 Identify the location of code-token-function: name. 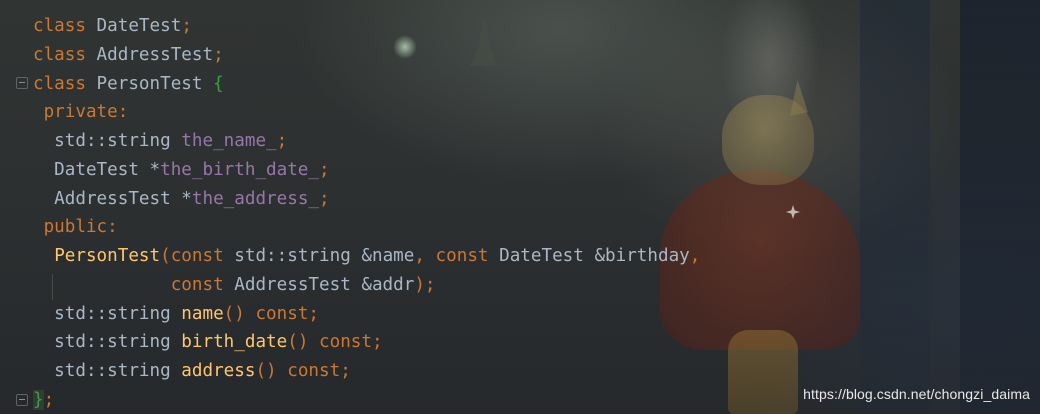
(202, 313).